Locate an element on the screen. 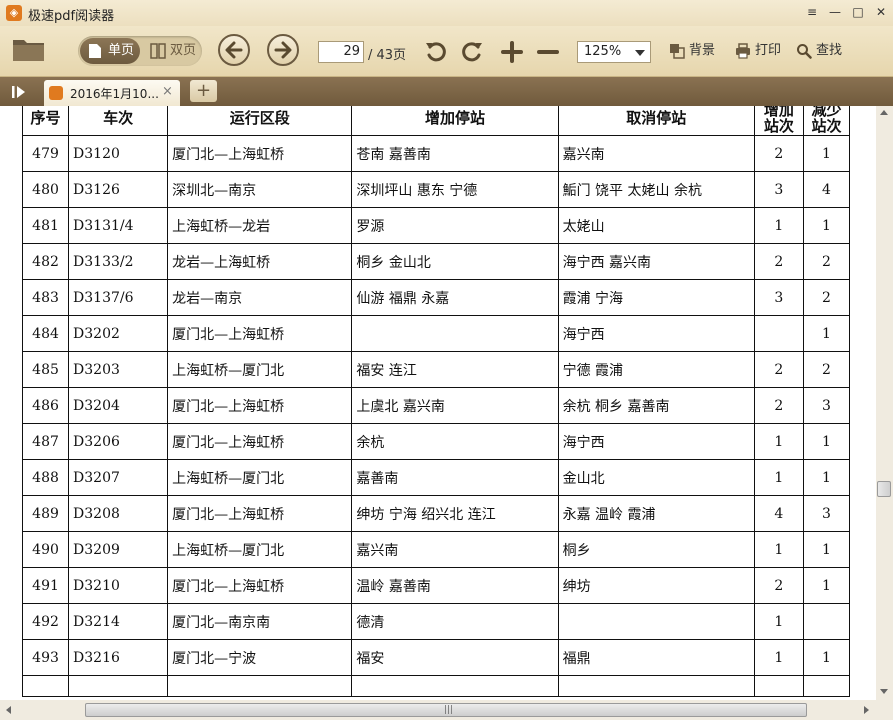  single-page-button: 单页 is located at coordinates (110, 51).